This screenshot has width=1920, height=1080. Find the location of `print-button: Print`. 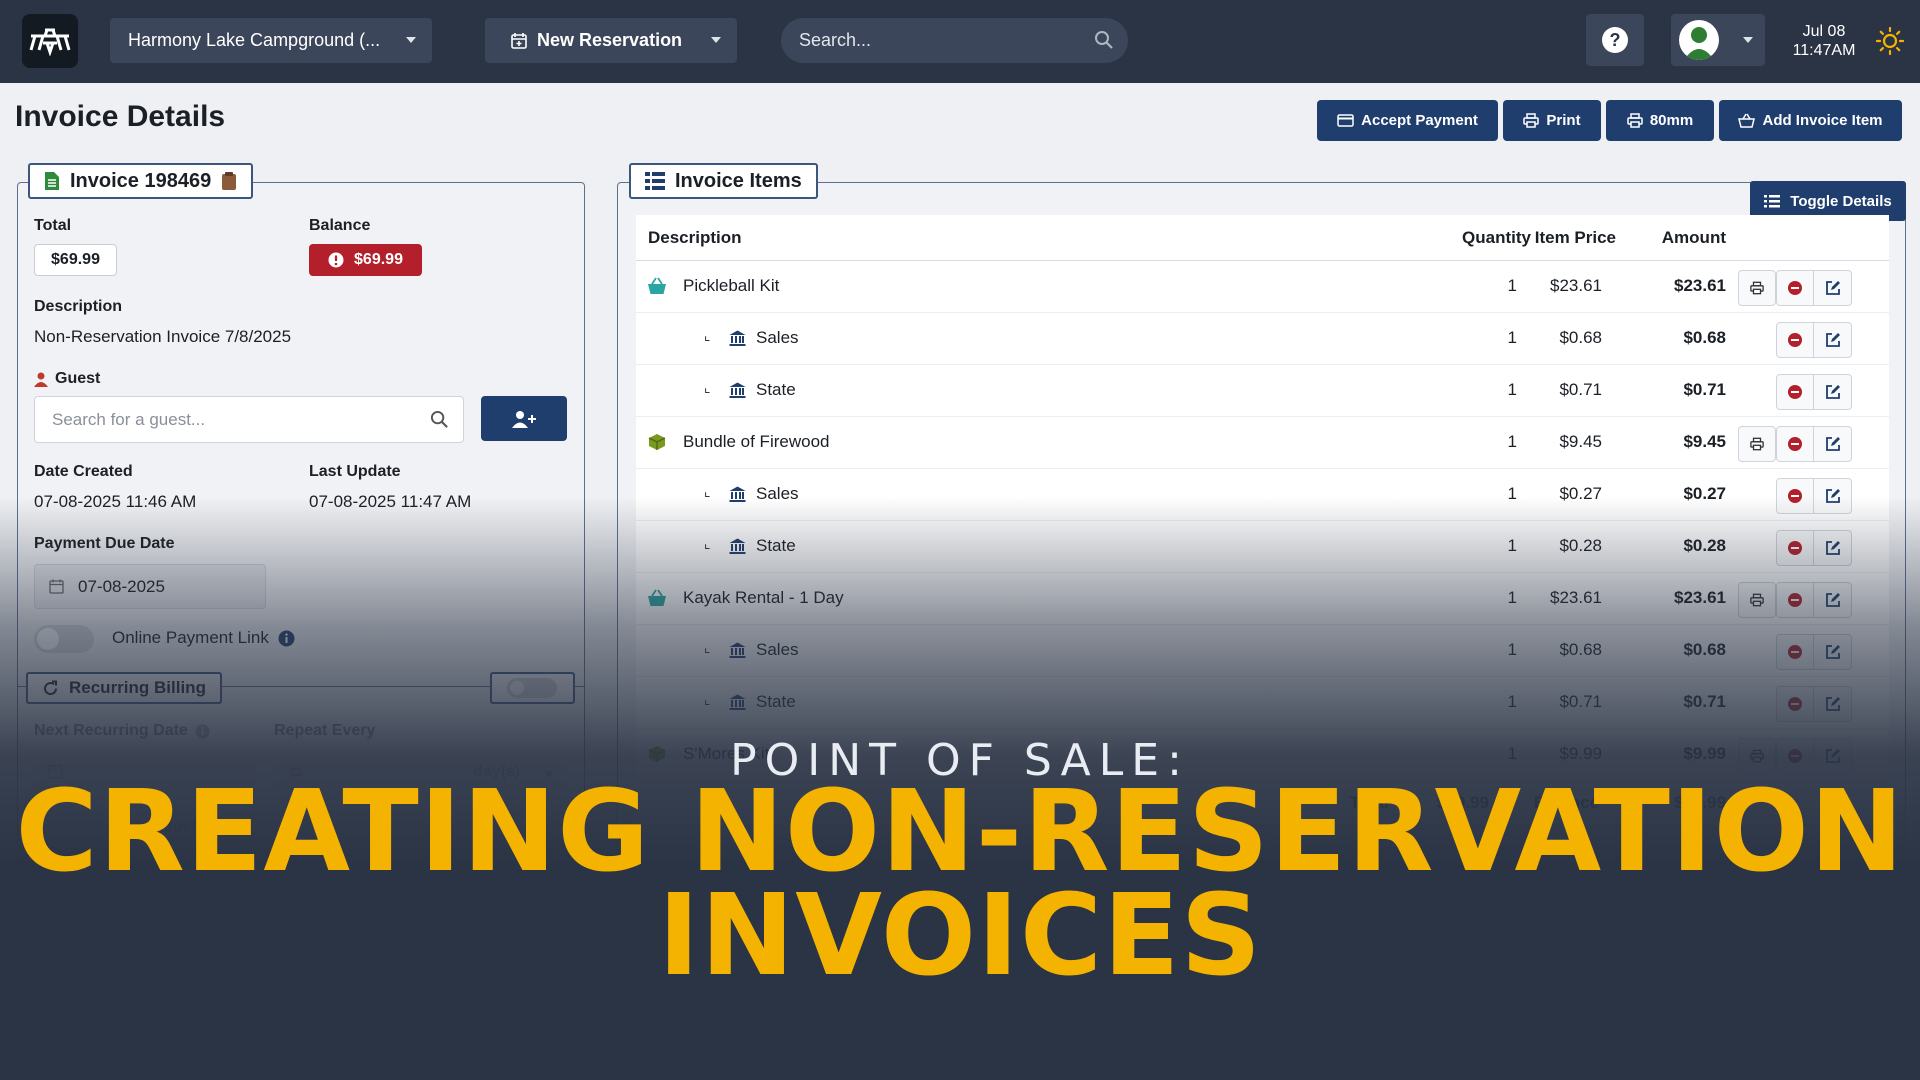

print-button: Print is located at coordinates (1552, 120).